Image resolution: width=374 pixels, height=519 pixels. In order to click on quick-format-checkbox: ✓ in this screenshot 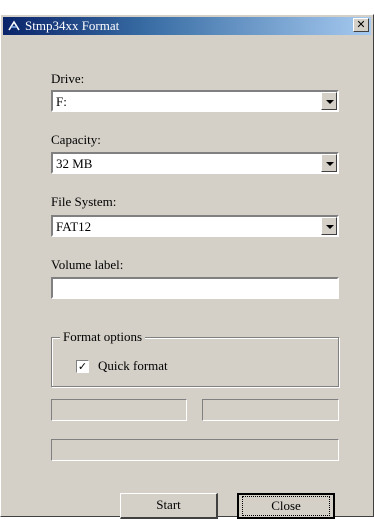, I will do `click(82, 366)`.